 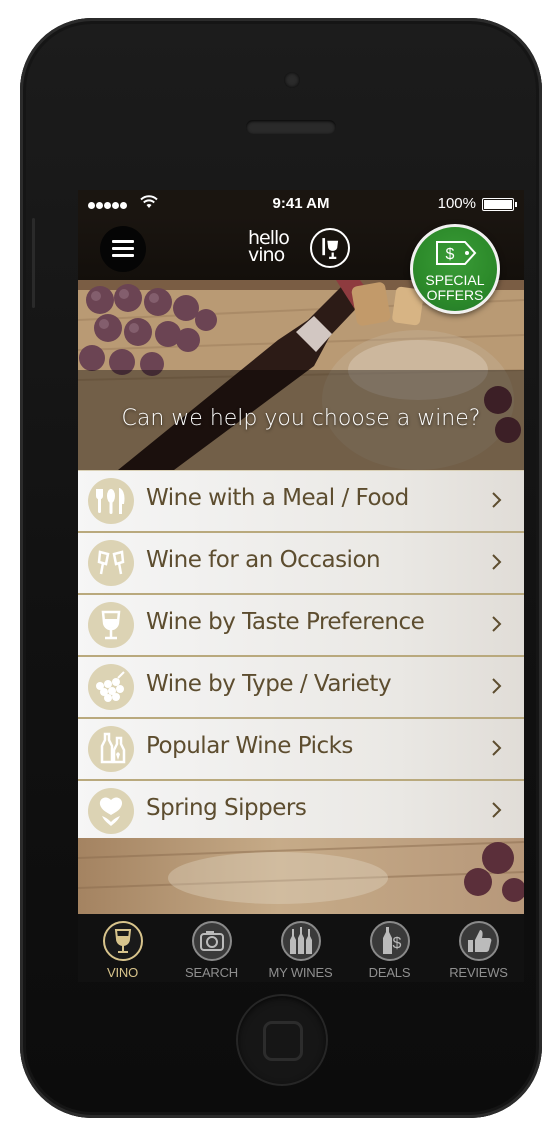 I want to click on menu-item-spring-sippers: Spring Sippers, so click(x=301, y=812).